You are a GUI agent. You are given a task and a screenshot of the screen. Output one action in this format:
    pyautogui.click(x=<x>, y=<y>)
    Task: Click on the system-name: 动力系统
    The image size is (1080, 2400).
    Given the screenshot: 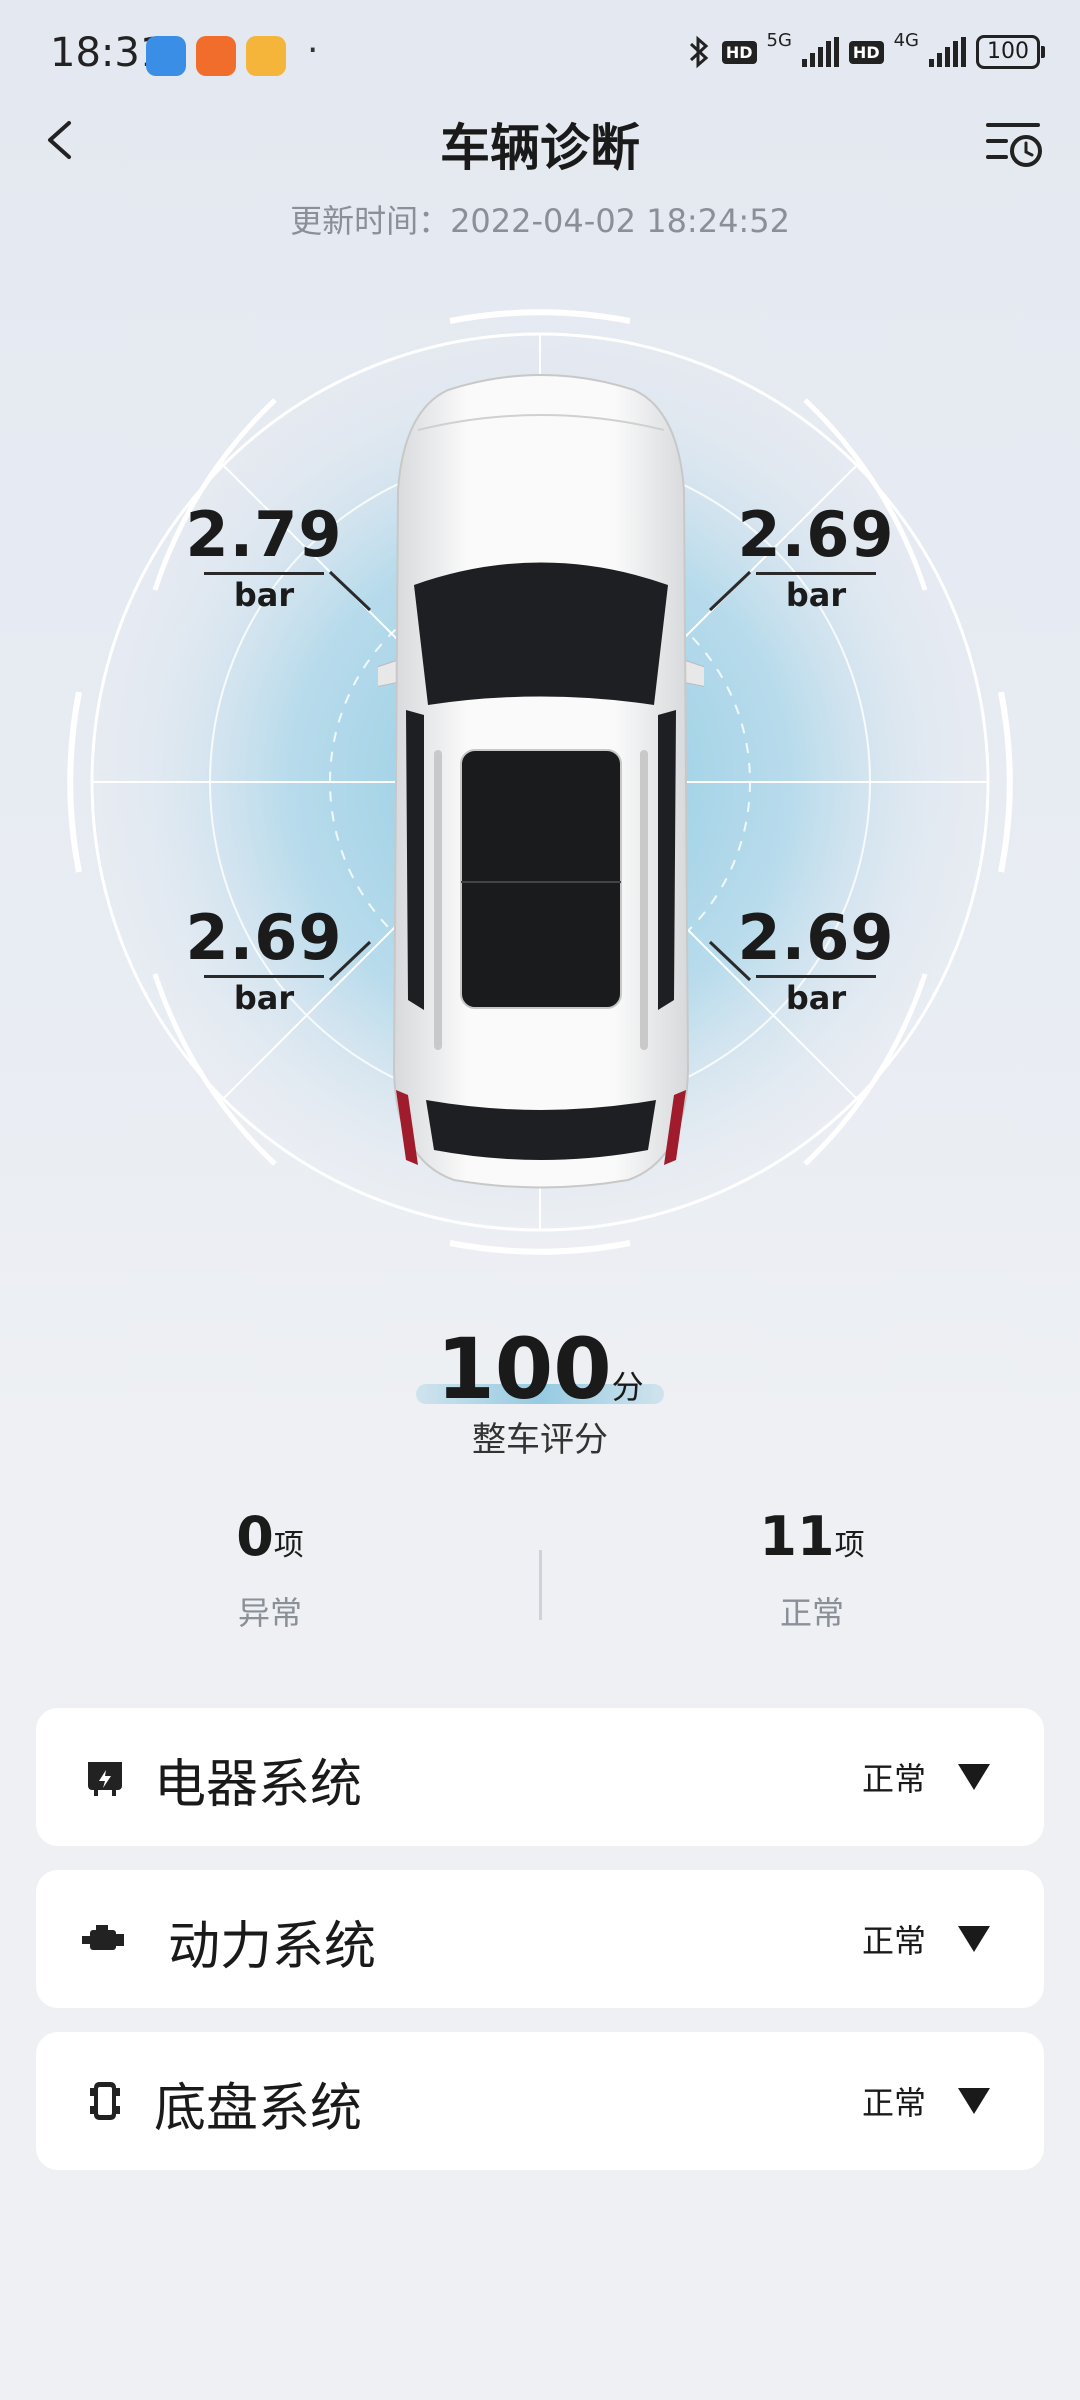 What is the action you would take?
    pyautogui.click(x=272, y=1947)
    